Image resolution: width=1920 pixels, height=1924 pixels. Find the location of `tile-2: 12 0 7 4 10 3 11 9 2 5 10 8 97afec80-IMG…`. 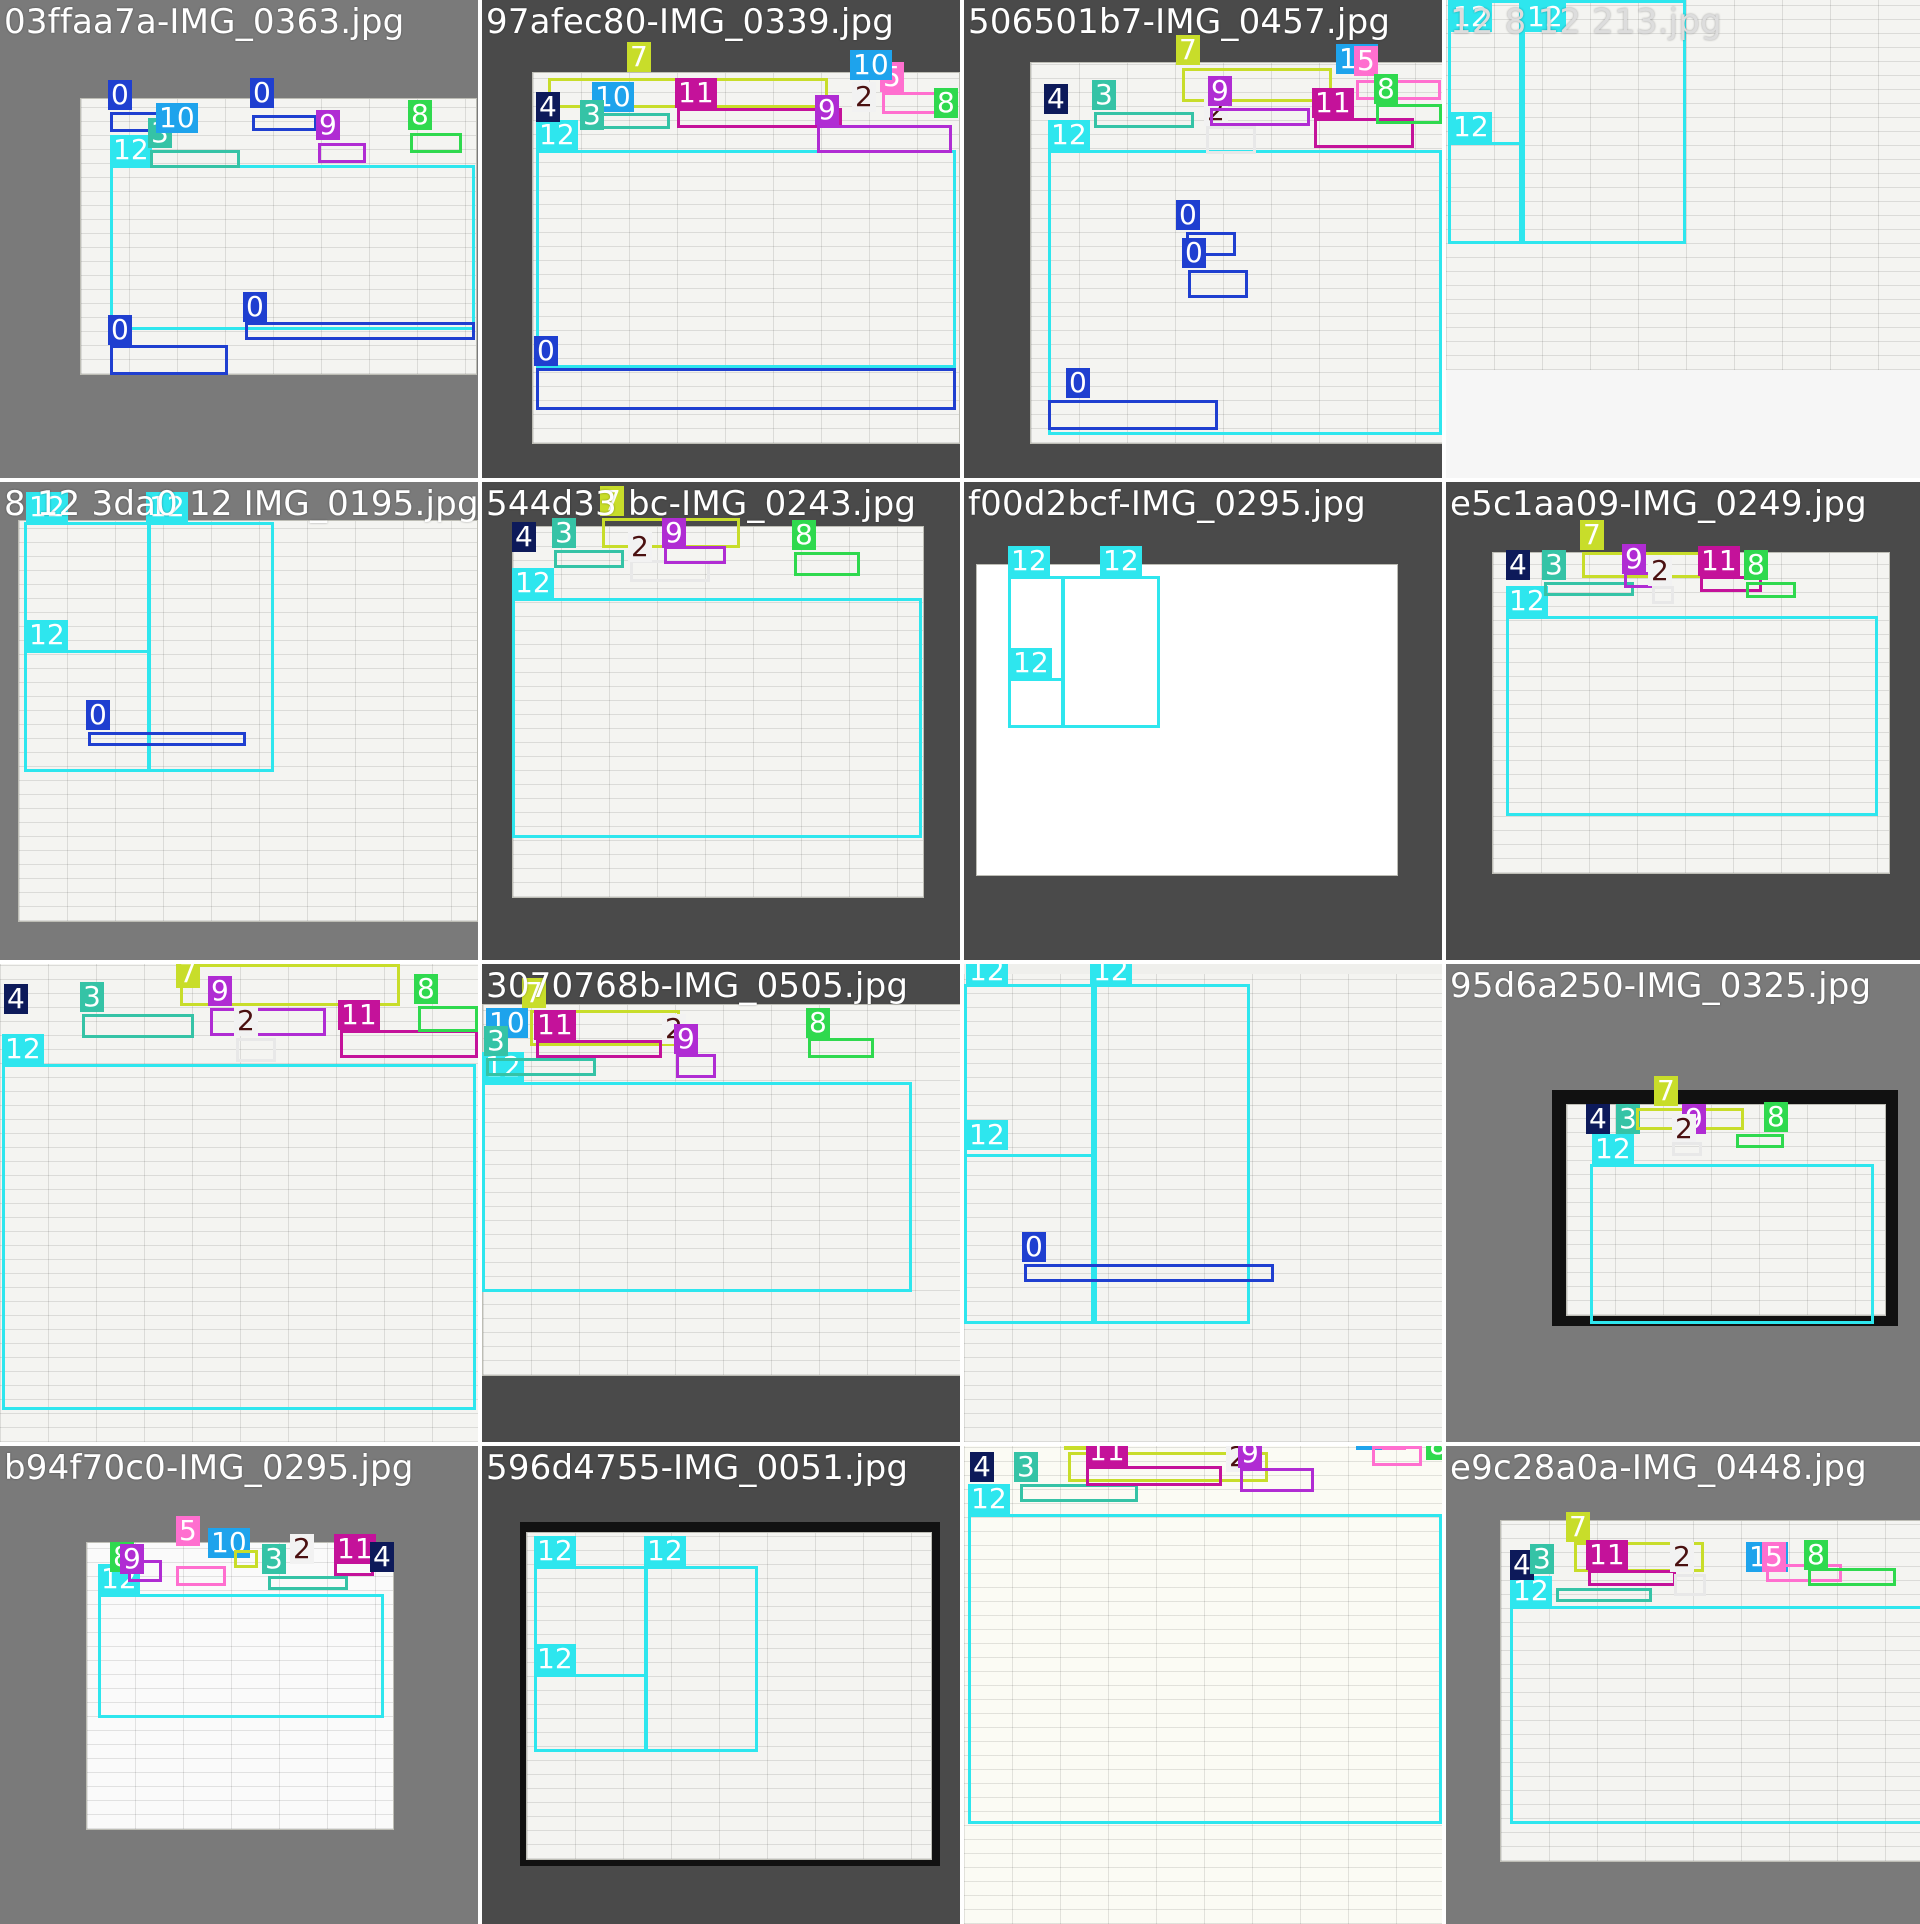

tile-2: 12 0 7 4 10 3 11 9 2 5 10 8 97afec80-IMG… is located at coordinates (721, 239).